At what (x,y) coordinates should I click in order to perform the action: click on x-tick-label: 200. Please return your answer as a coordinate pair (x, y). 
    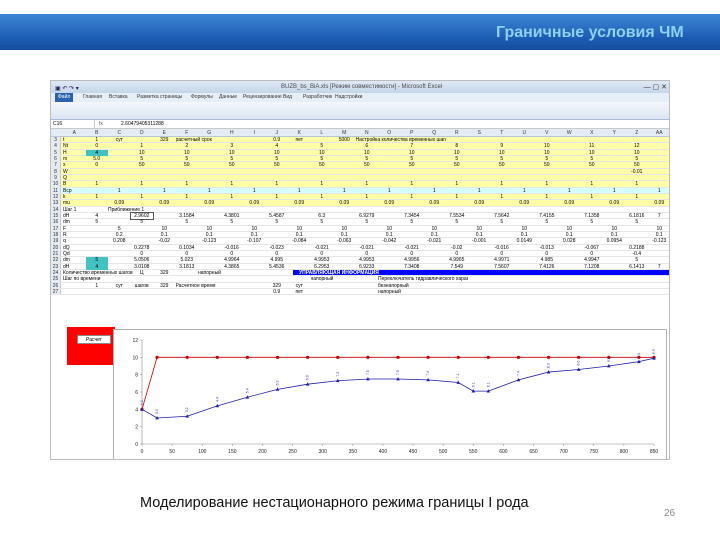
    Looking at the image, I should click on (262, 452).